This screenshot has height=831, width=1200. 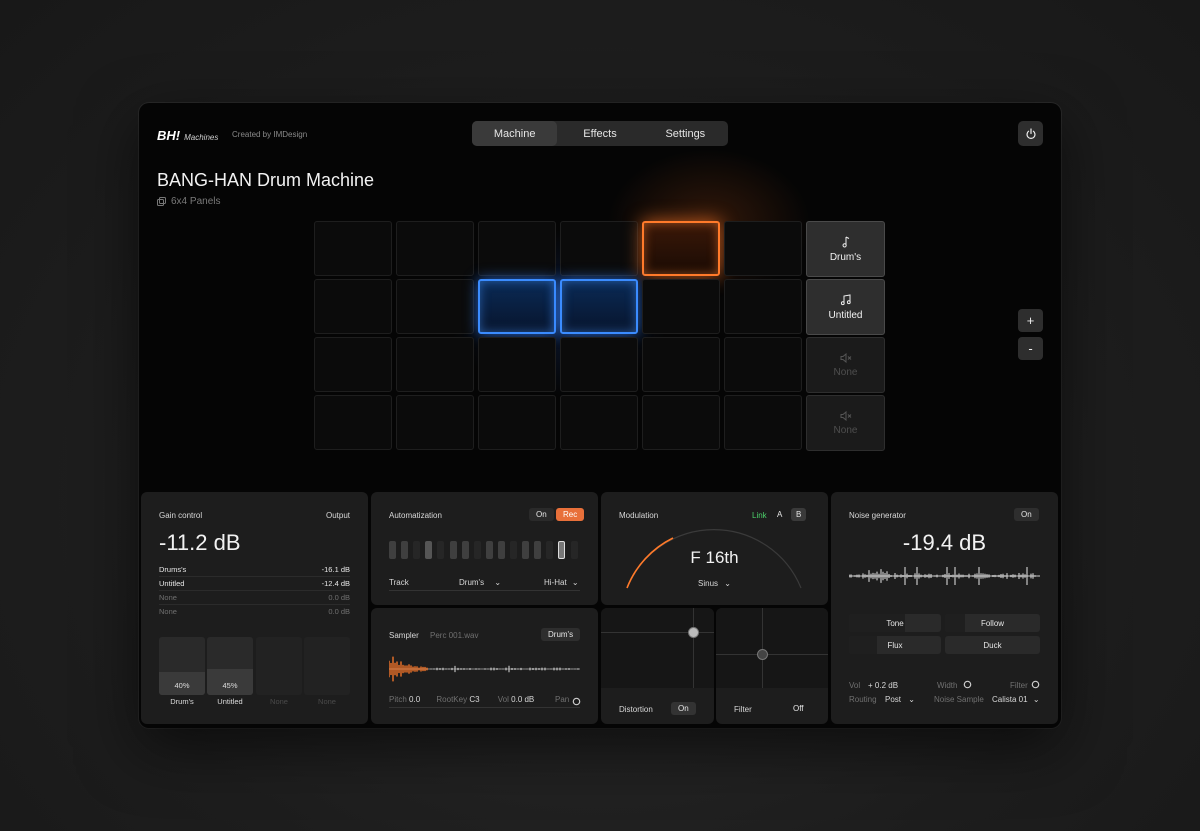 I want to click on pad-r4-c6, so click(x=763, y=422).